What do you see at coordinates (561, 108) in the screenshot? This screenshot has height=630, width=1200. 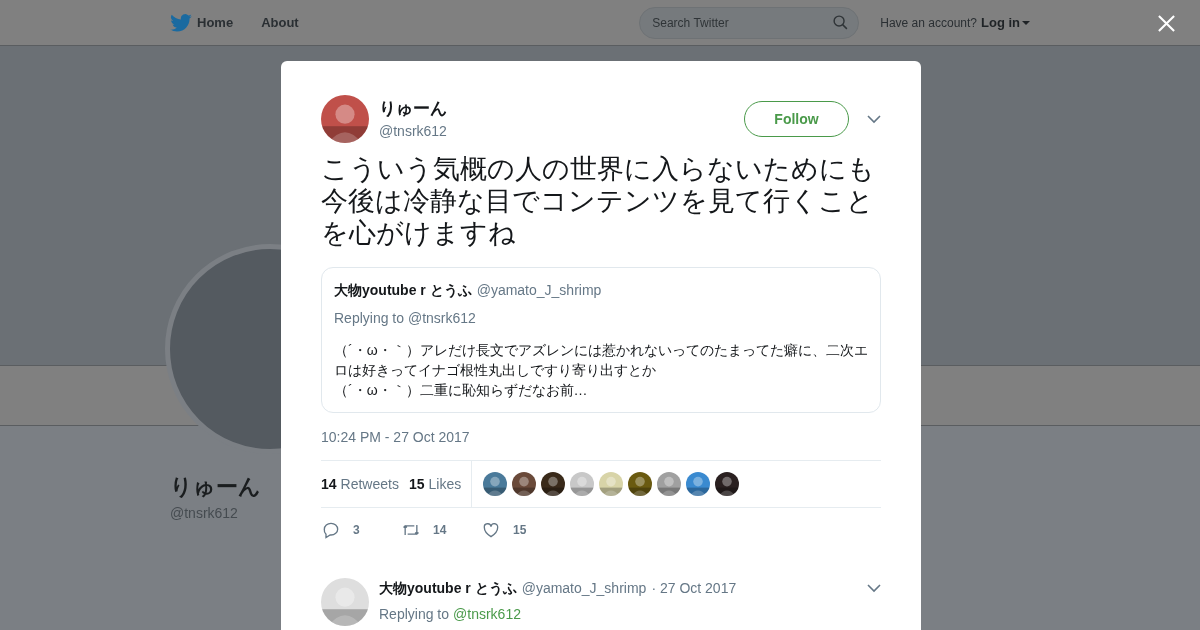 I see `author-name: りゅーん` at bounding box center [561, 108].